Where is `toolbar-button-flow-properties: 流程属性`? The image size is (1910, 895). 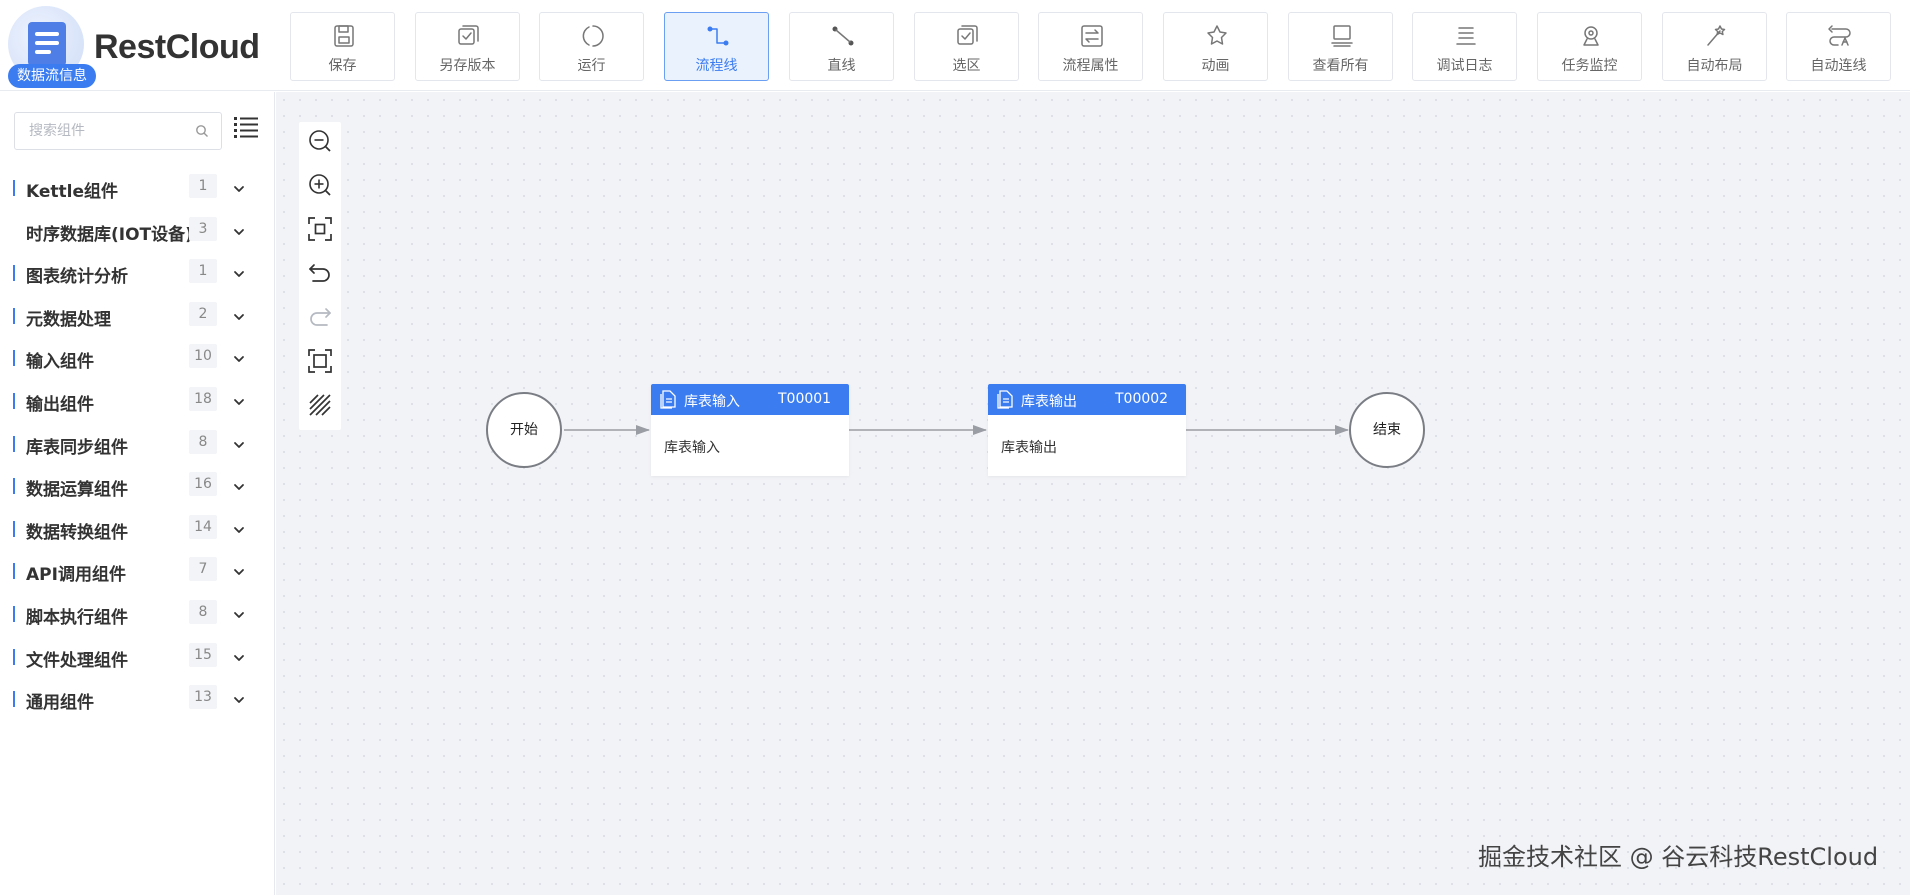 toolbar-button-flow-properties: 流程属性 is located at coordinates (1090, 46).